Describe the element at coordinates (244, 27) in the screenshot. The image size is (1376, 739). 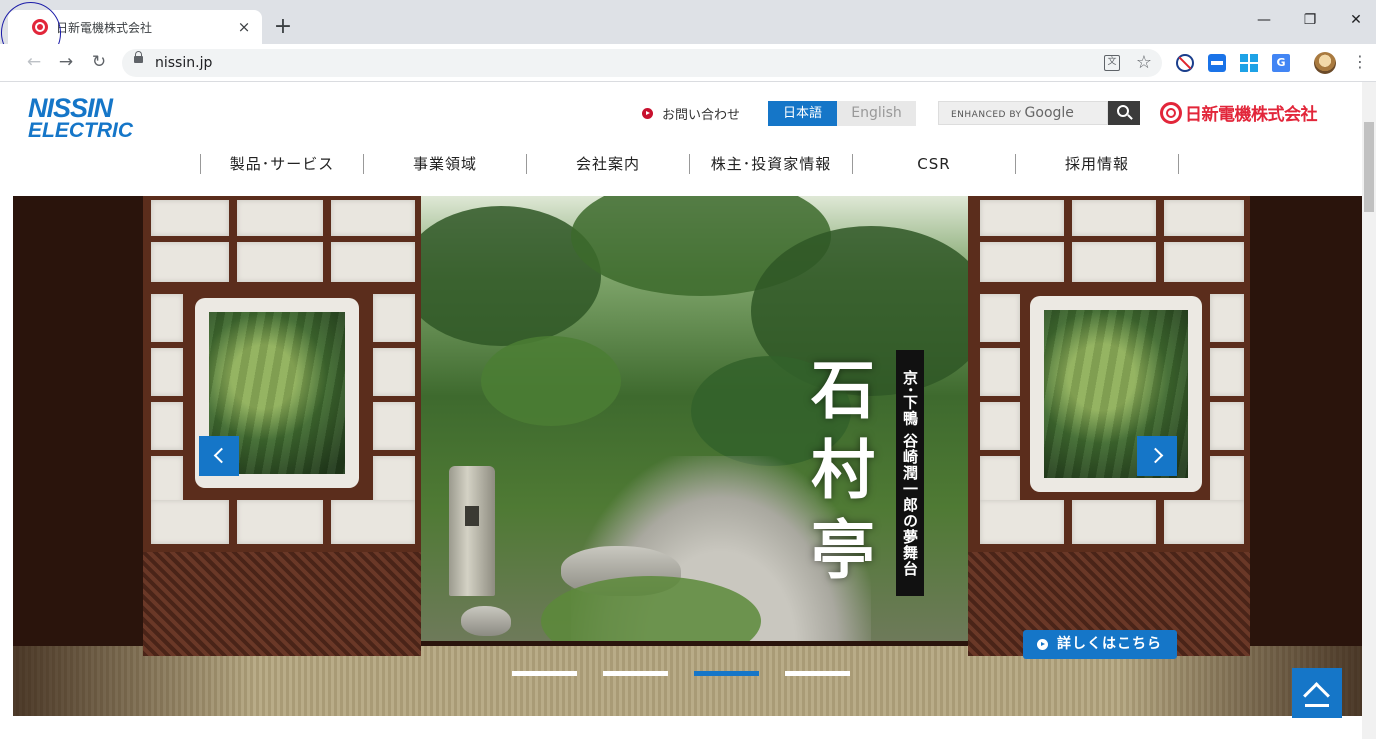
I see `tab-close-button: ×` at that location.